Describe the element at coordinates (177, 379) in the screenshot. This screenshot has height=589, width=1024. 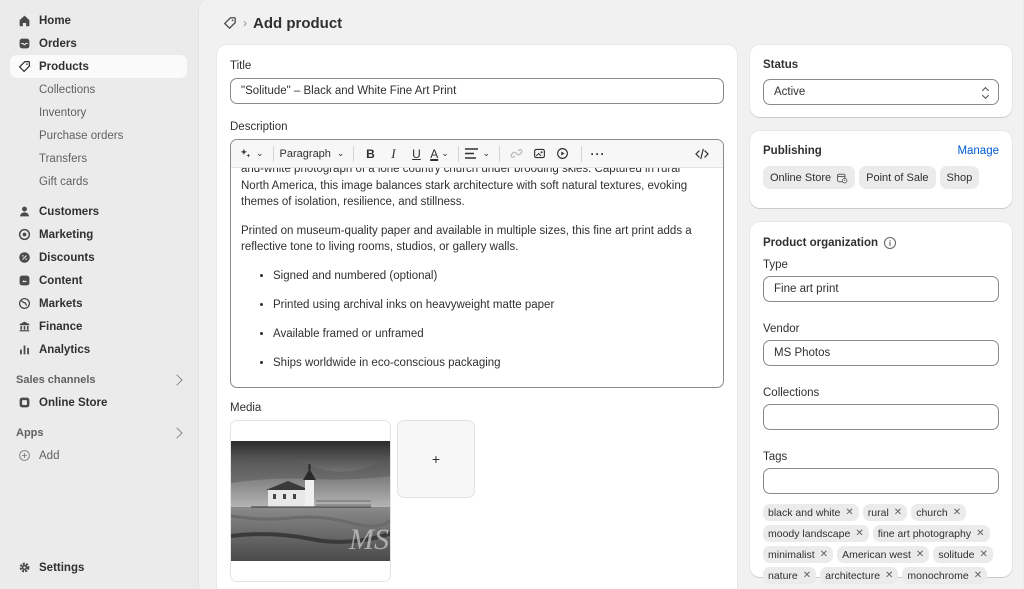
I see `chevron-right-icon` at that location.